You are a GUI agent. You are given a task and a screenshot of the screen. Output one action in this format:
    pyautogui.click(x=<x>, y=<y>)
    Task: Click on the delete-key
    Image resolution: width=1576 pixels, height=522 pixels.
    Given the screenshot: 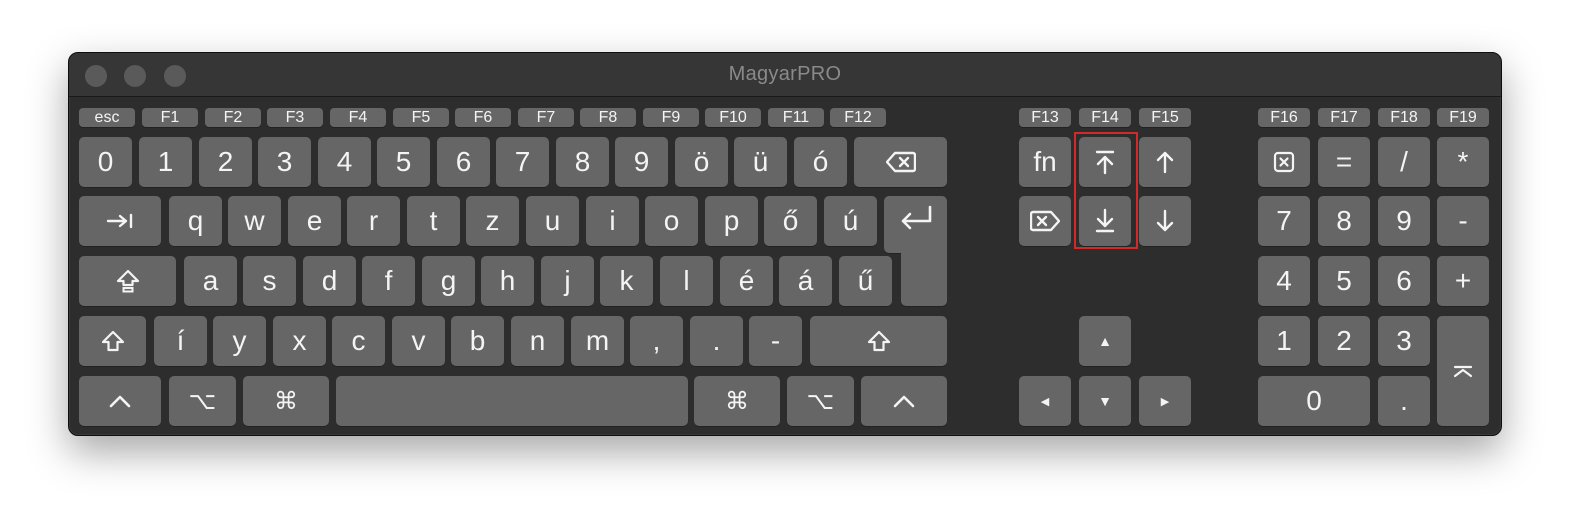 What is the action you would take?
    pyautogui.click(x=900, y=162)
    